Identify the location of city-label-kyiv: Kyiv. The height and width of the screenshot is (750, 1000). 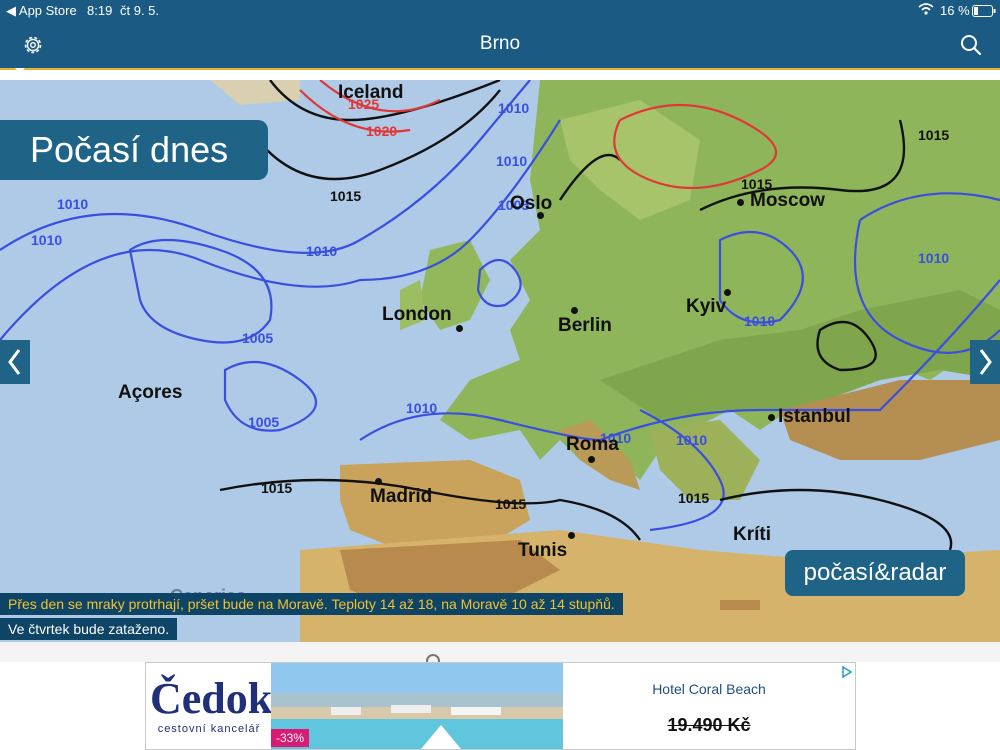
(706, 306).